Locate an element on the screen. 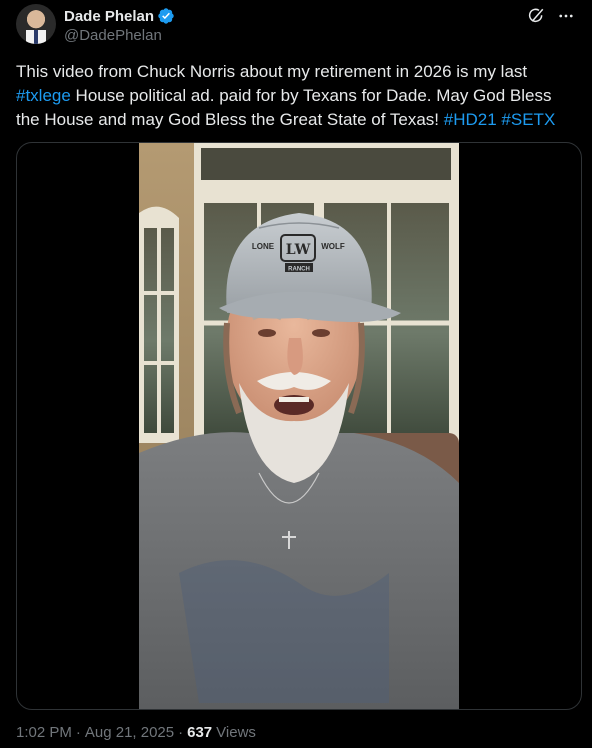 The height and width of the screenshot is (748, 592). avatar-tie is located at coordinates (36, 37).